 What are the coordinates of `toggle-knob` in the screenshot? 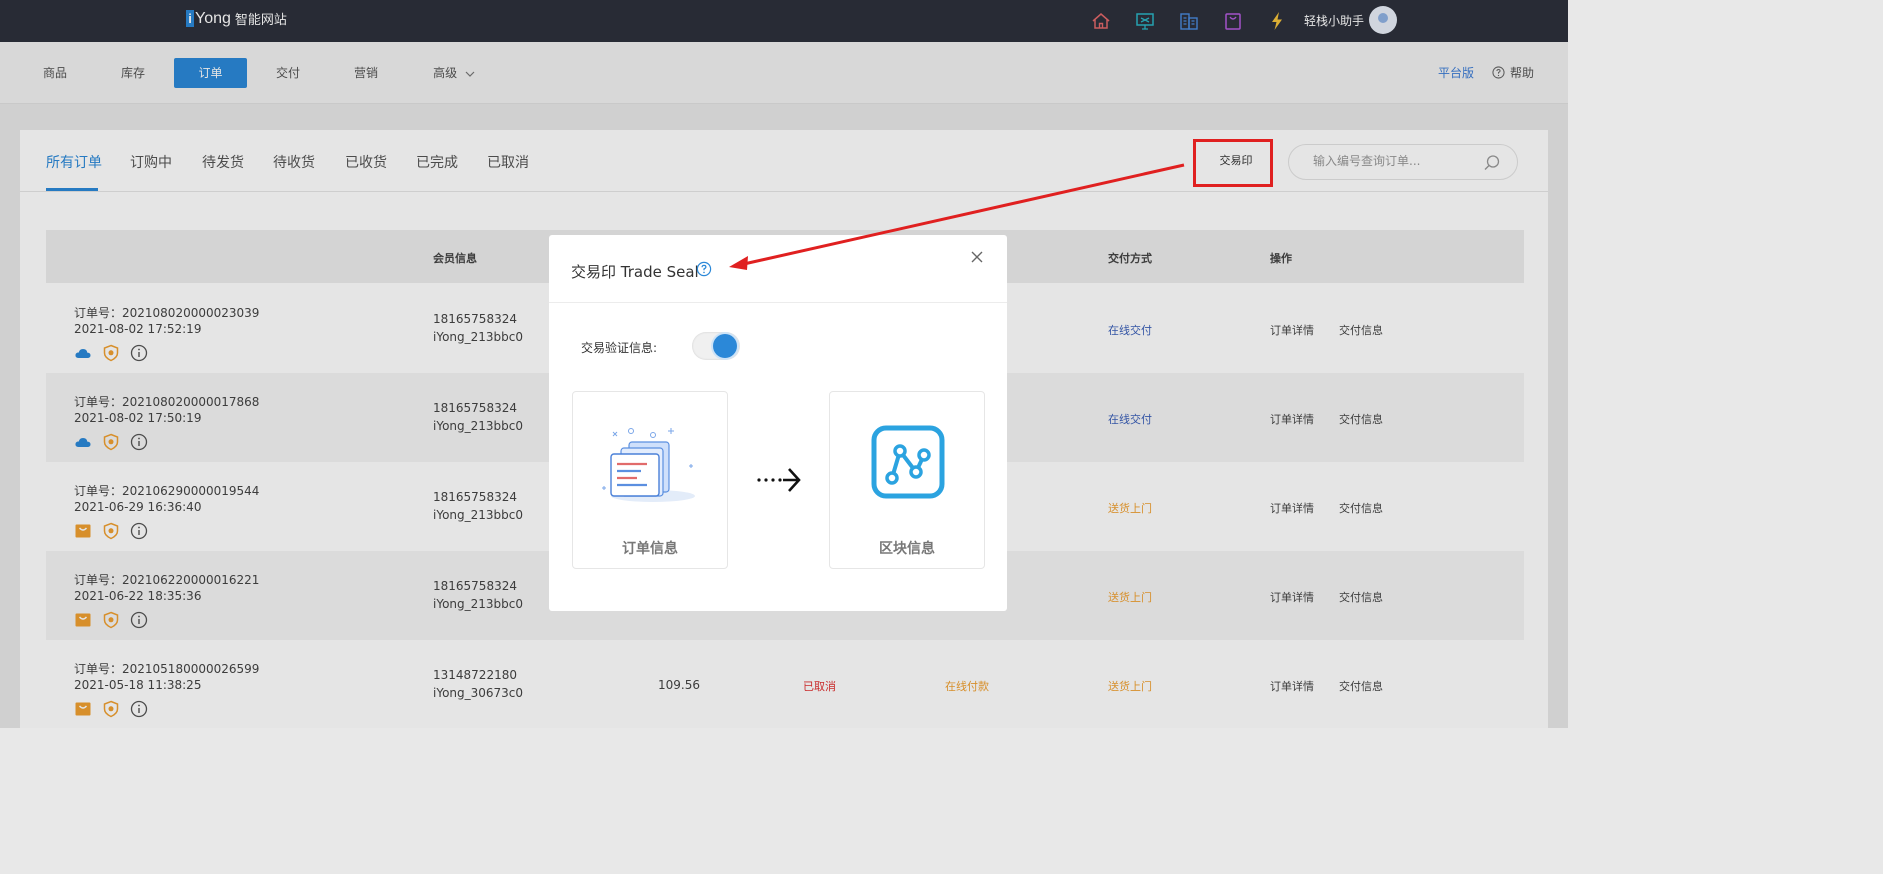 It's located at (725, 346).